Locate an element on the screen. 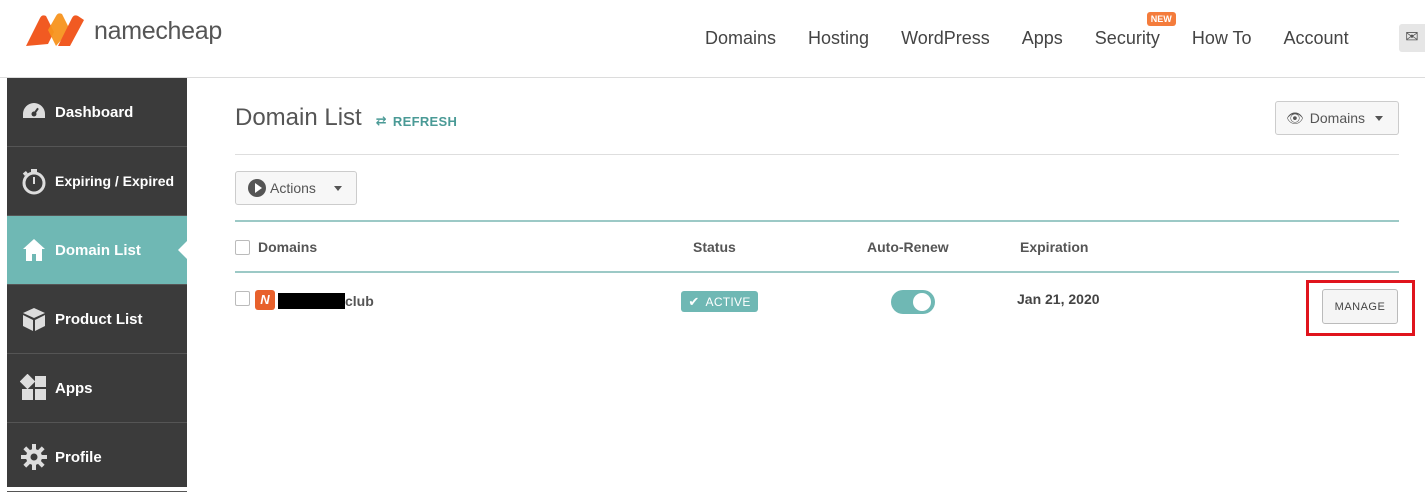  refresh-label: REFRESH is located at coordinates (425, 121).